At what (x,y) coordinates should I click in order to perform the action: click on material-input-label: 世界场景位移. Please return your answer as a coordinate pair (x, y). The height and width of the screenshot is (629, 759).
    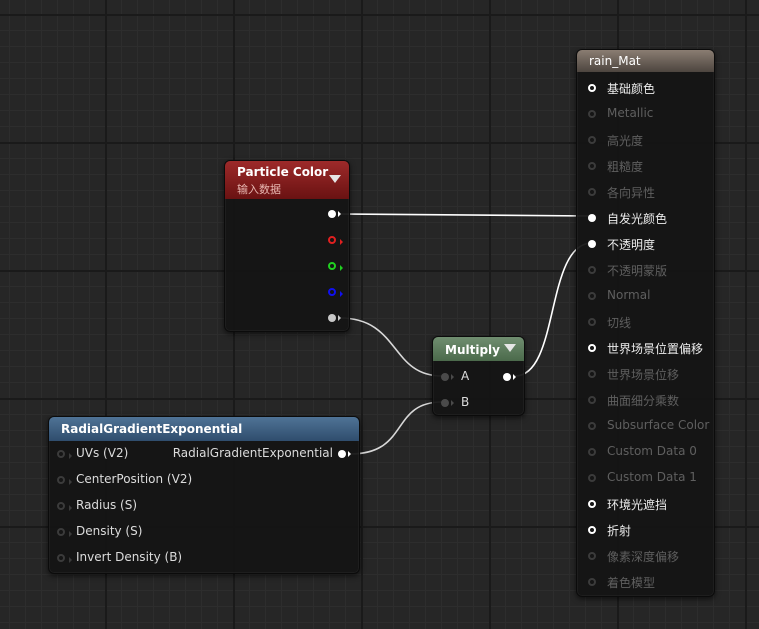
    Looking at the image, I should click on (643, 375).